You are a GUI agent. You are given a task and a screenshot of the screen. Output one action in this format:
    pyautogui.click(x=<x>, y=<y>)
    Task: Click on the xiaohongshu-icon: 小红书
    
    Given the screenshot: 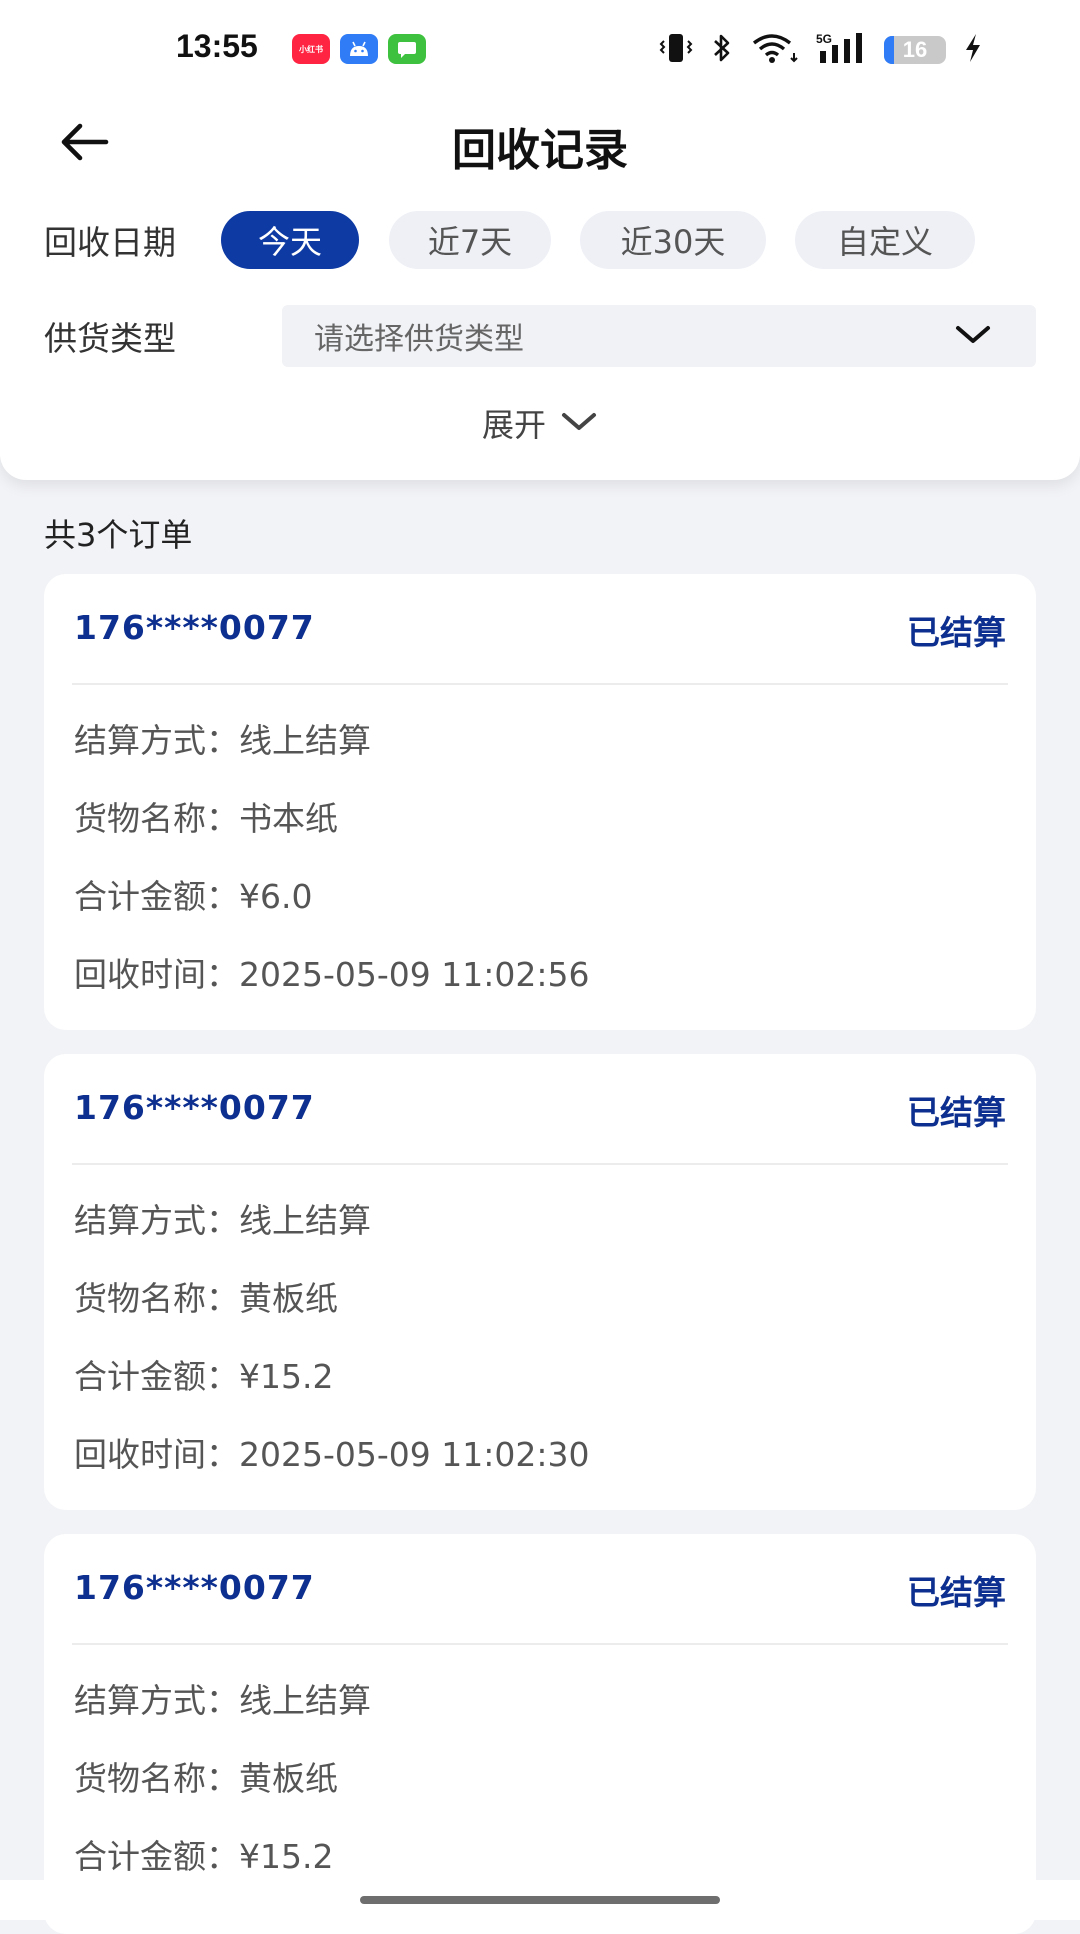 What is the action you would take?
    pyautogui.click(x=311, y=49)
    